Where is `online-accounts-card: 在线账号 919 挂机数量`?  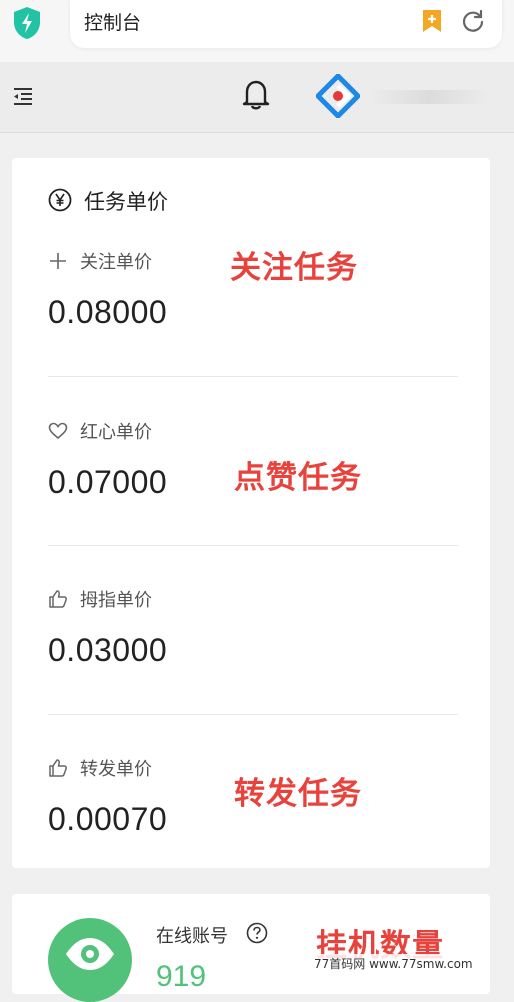 online-accounts-card: 在线账号 919 挂机数量 is located at coordinates (251, 948).